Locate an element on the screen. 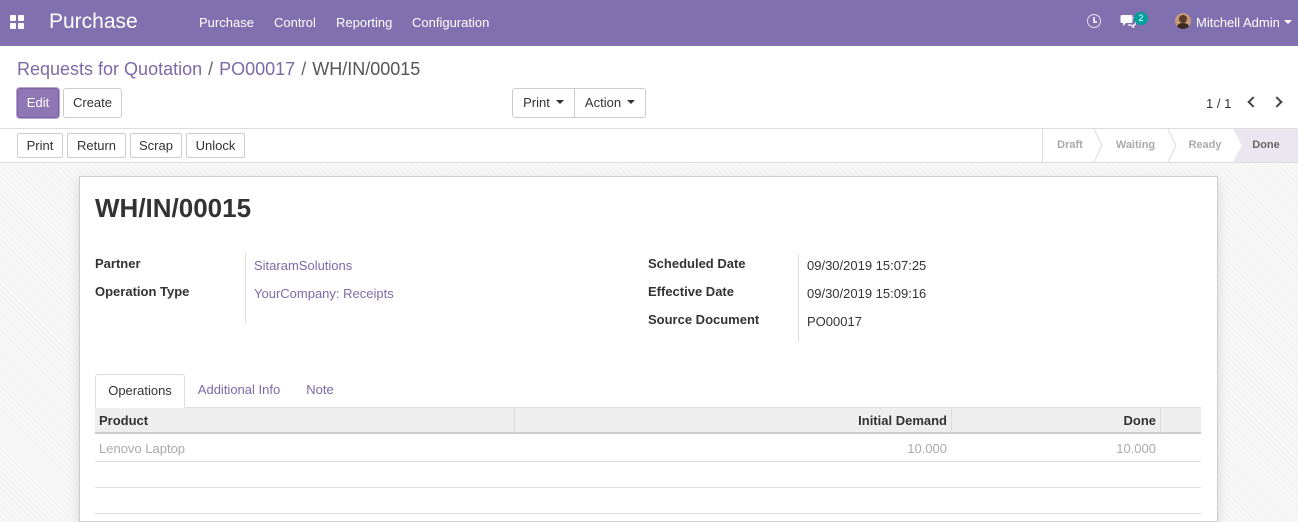 This screenshot has height=522, width=1298. stage-done: Done is located at coordinates (1265, 145).